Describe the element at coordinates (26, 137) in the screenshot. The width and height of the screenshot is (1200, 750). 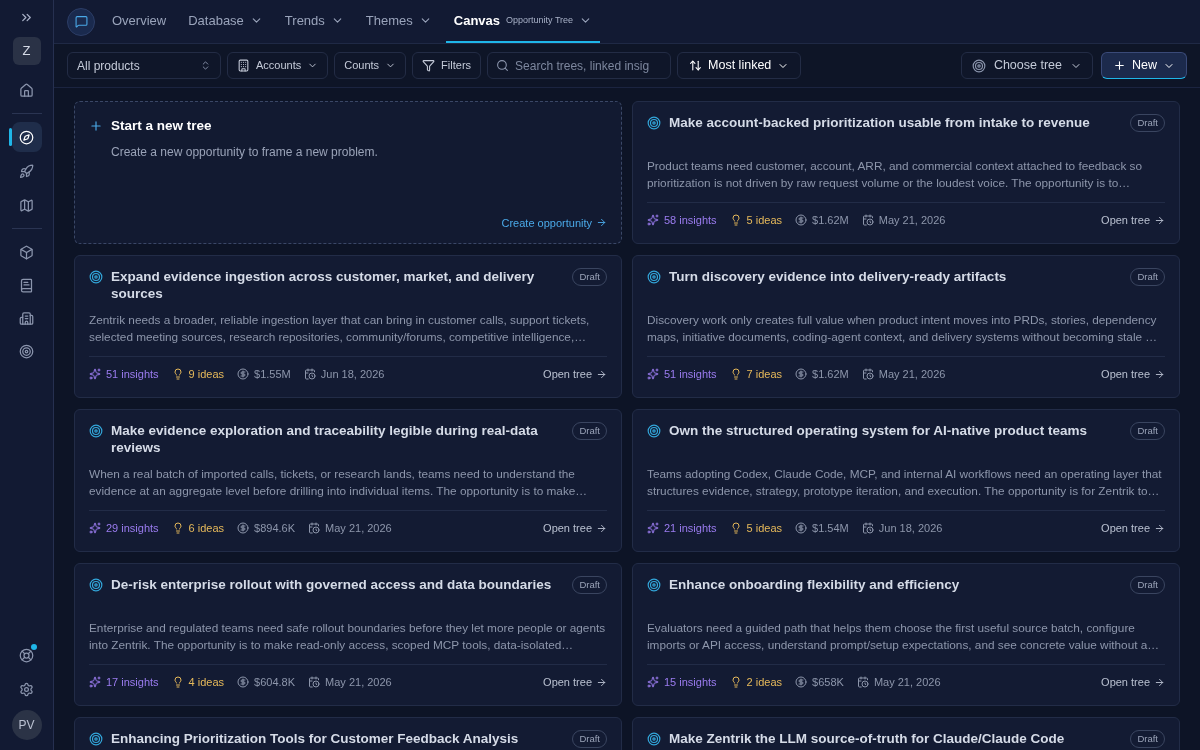
I see `sidebar-nav-item` at that location.